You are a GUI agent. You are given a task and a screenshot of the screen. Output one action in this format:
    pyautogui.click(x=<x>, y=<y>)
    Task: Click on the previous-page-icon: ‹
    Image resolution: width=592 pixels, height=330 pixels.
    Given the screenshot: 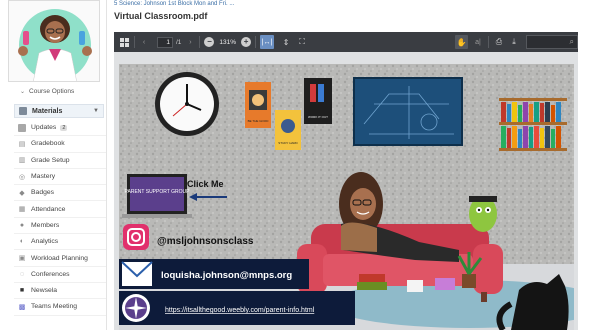 What is the action you would take?
    pyautogui.click(x=144, y=42)
    